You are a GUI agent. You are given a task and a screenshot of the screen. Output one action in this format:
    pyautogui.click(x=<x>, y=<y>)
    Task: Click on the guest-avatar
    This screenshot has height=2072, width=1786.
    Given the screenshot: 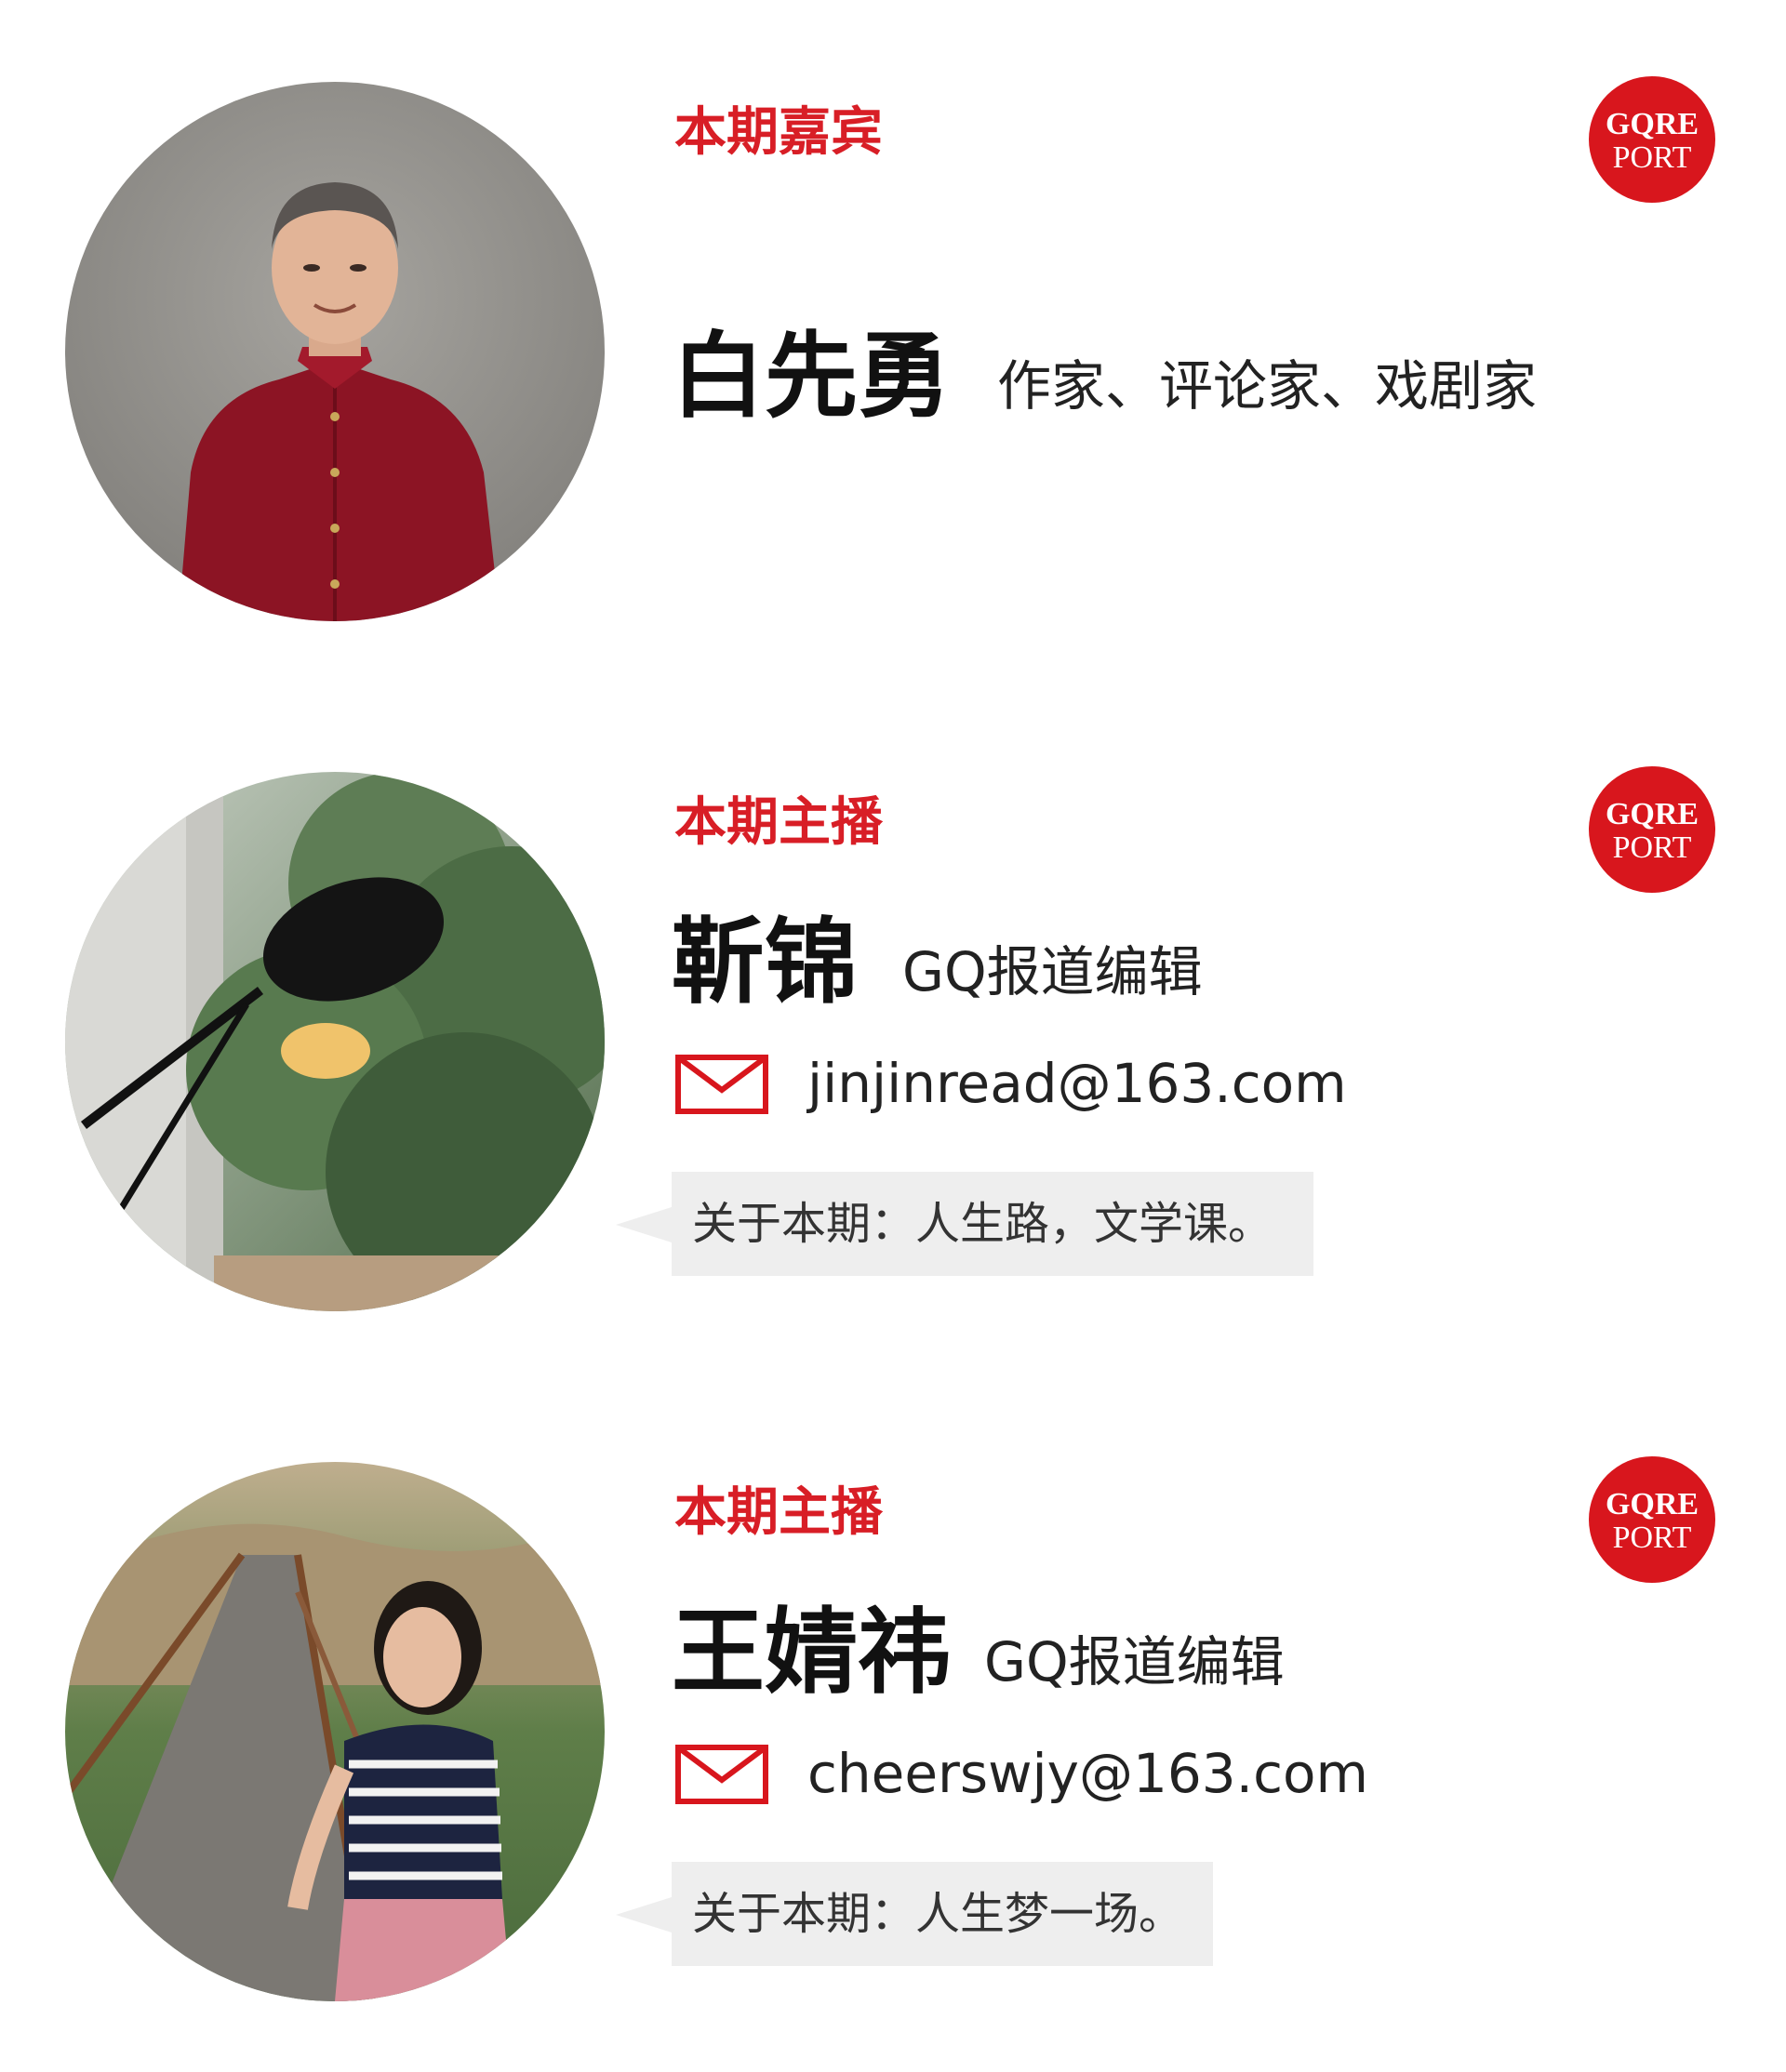 What is the action you would take?
    pyautogui.click(x=335, y=351)
    